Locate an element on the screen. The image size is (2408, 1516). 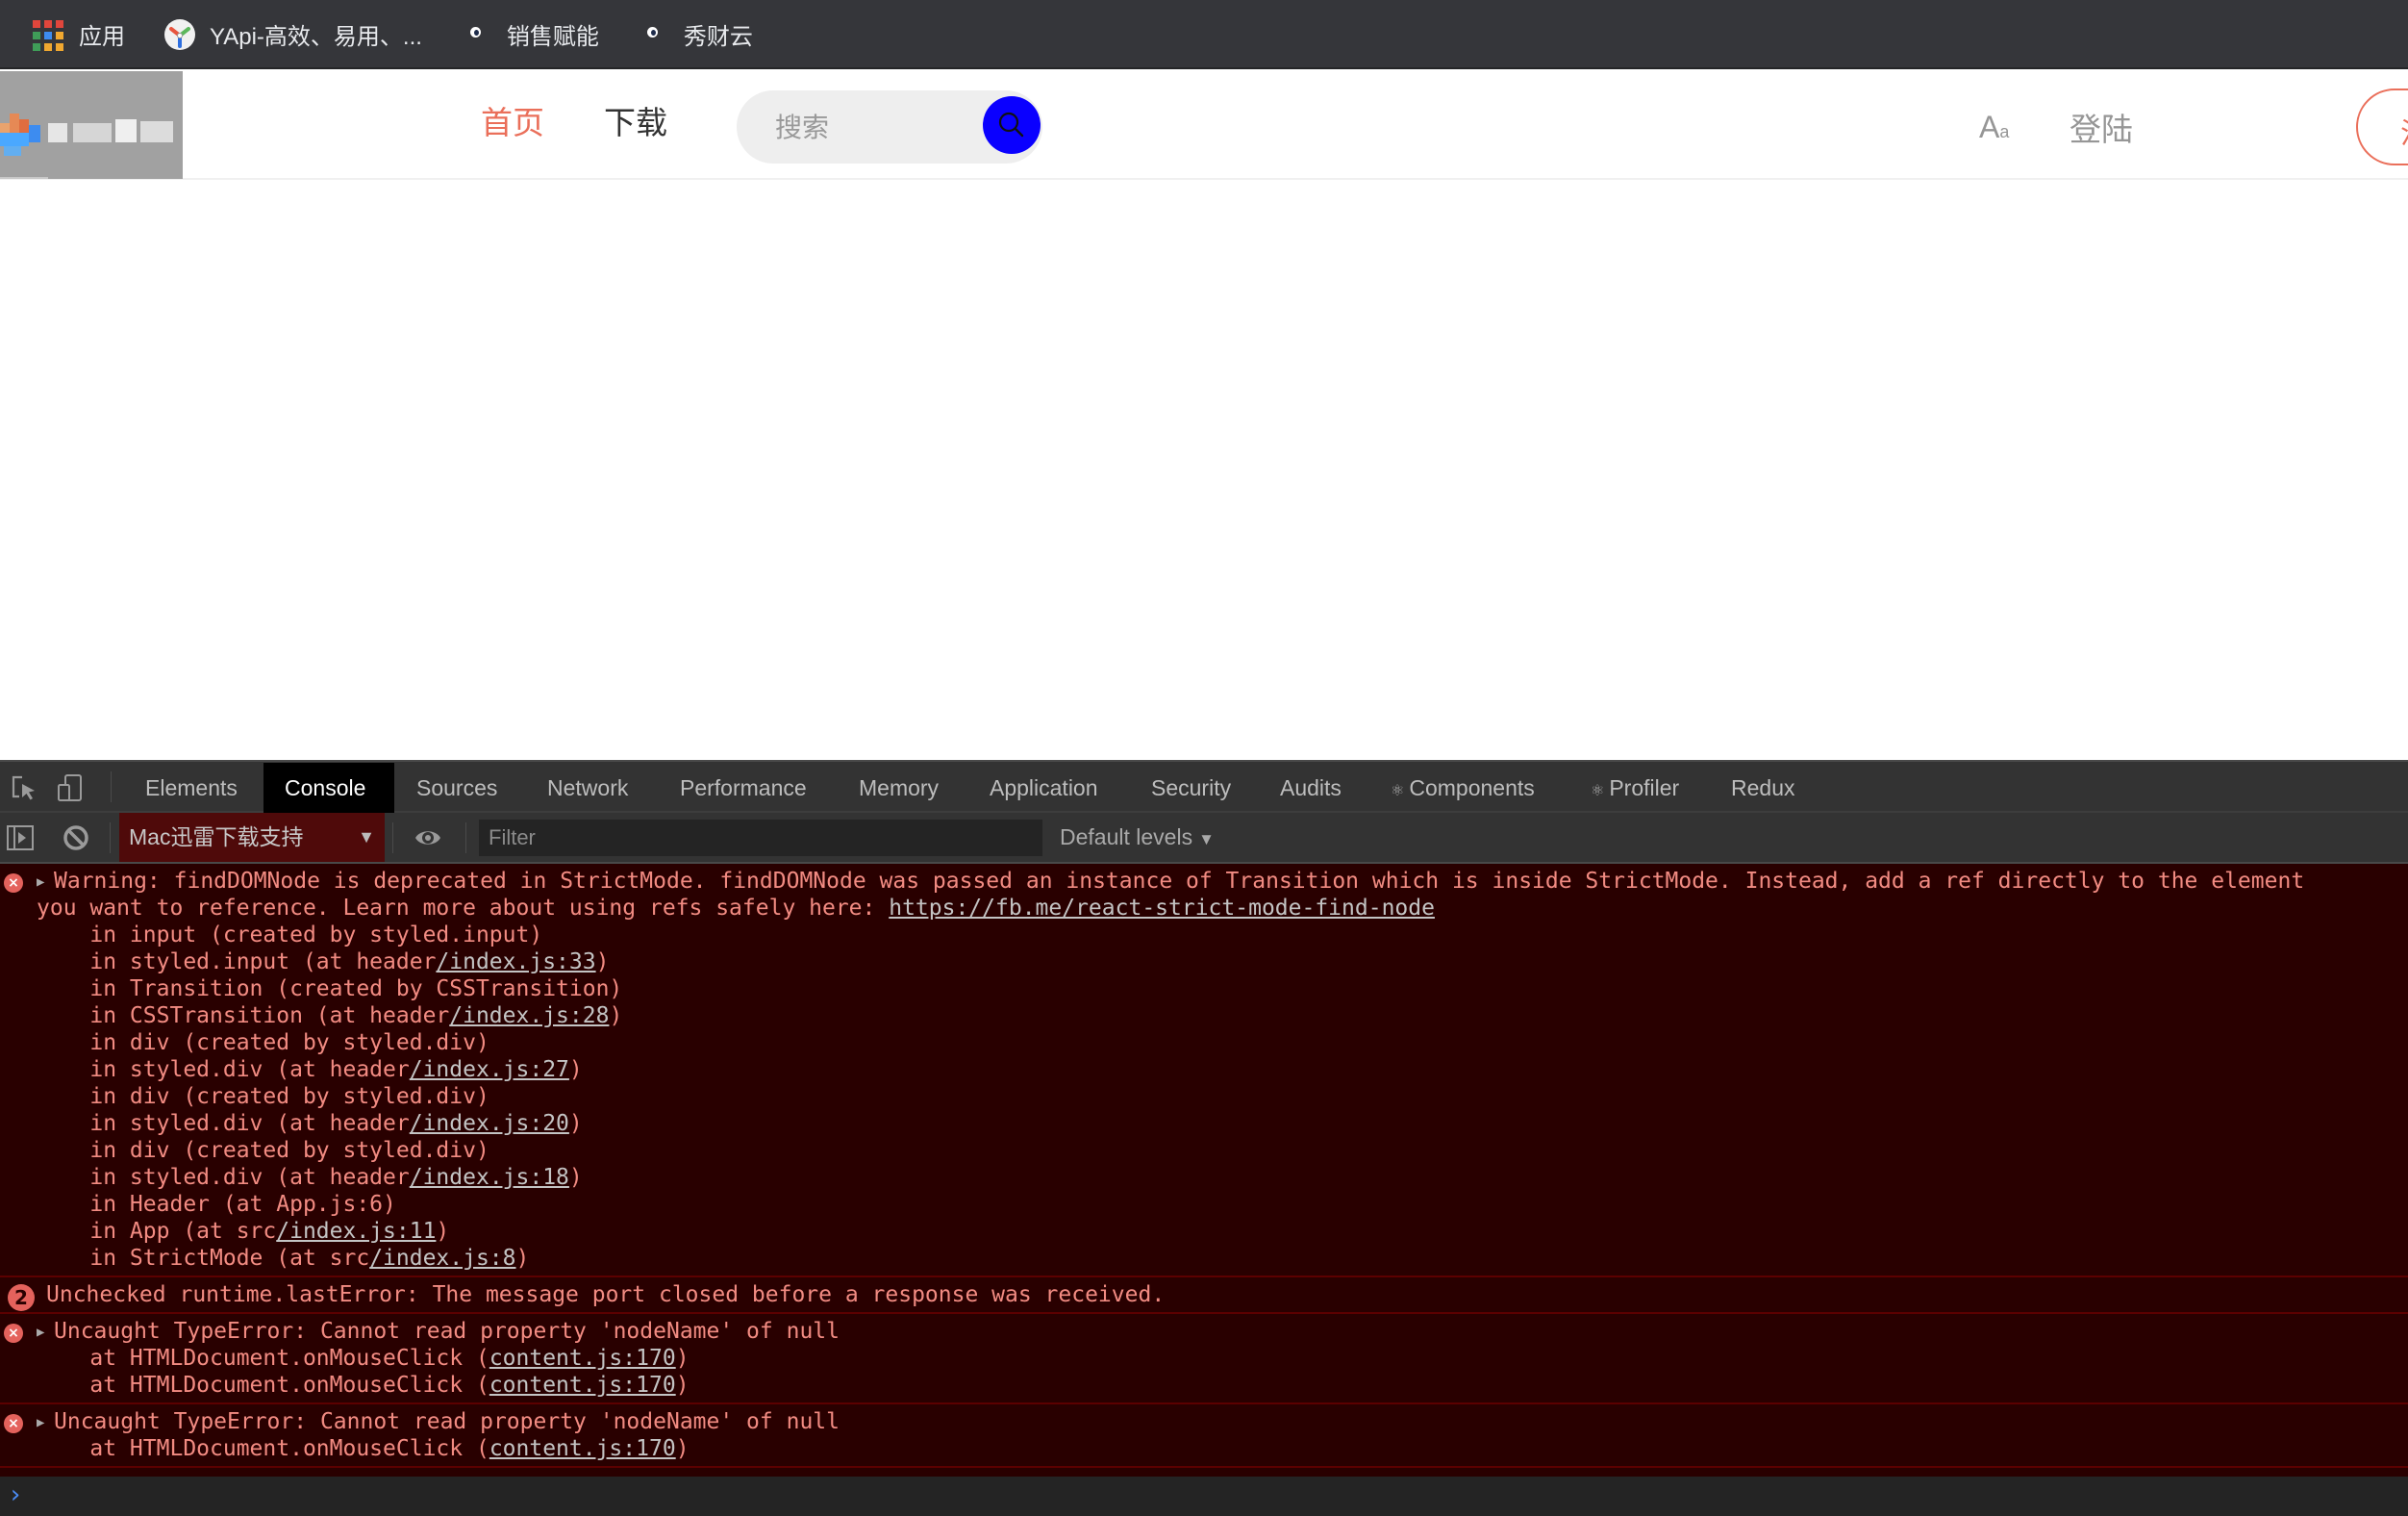
login-link: 登陆 is located at coordinates (2101, 127).